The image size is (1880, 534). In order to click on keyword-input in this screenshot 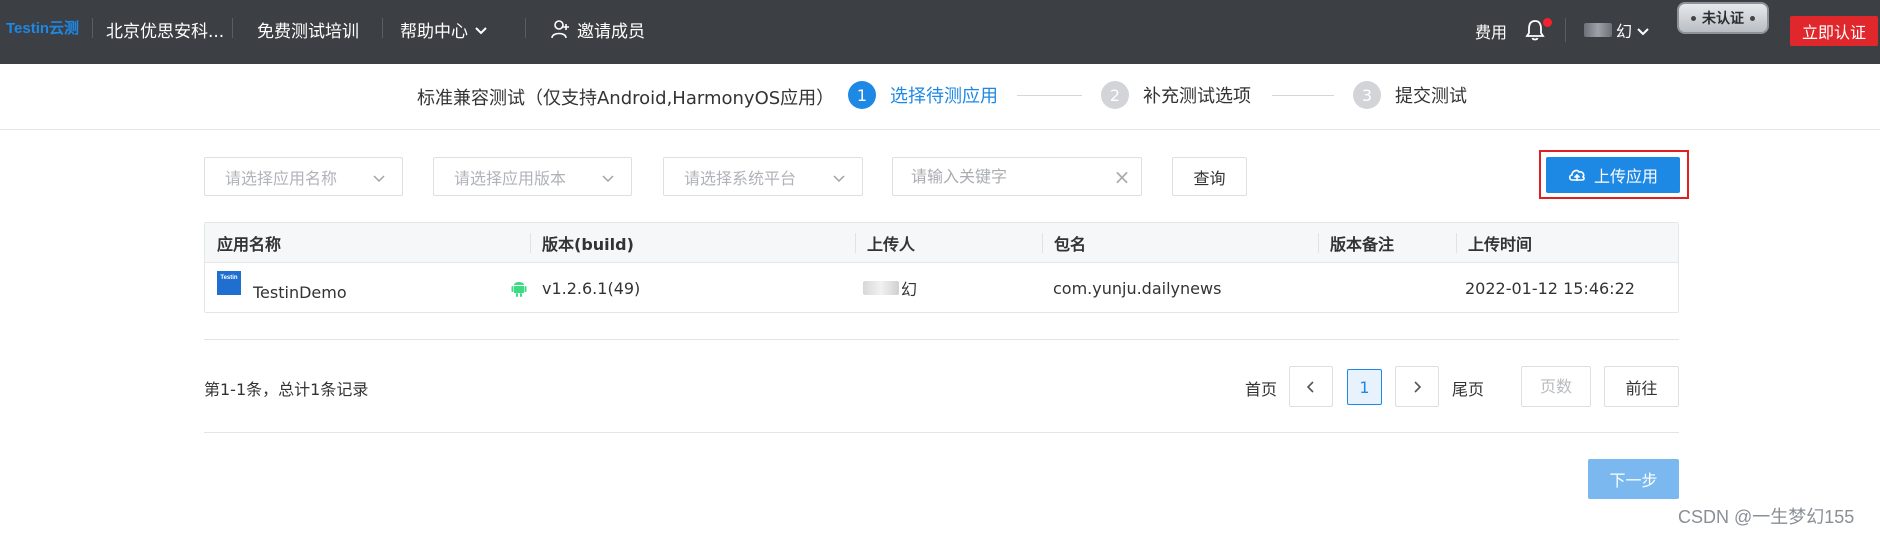, I will do `click(1011, 176)`.